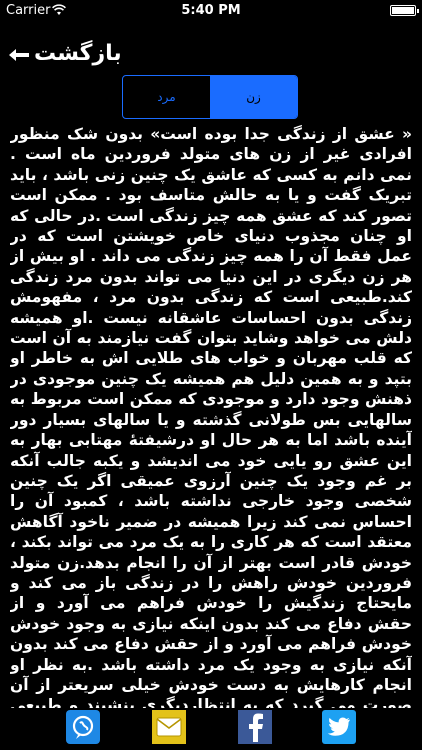 The width and height of the screenshot is (422, 750). I want to click on status-bar: Carrier 5:40 PM, so click(211, 11).